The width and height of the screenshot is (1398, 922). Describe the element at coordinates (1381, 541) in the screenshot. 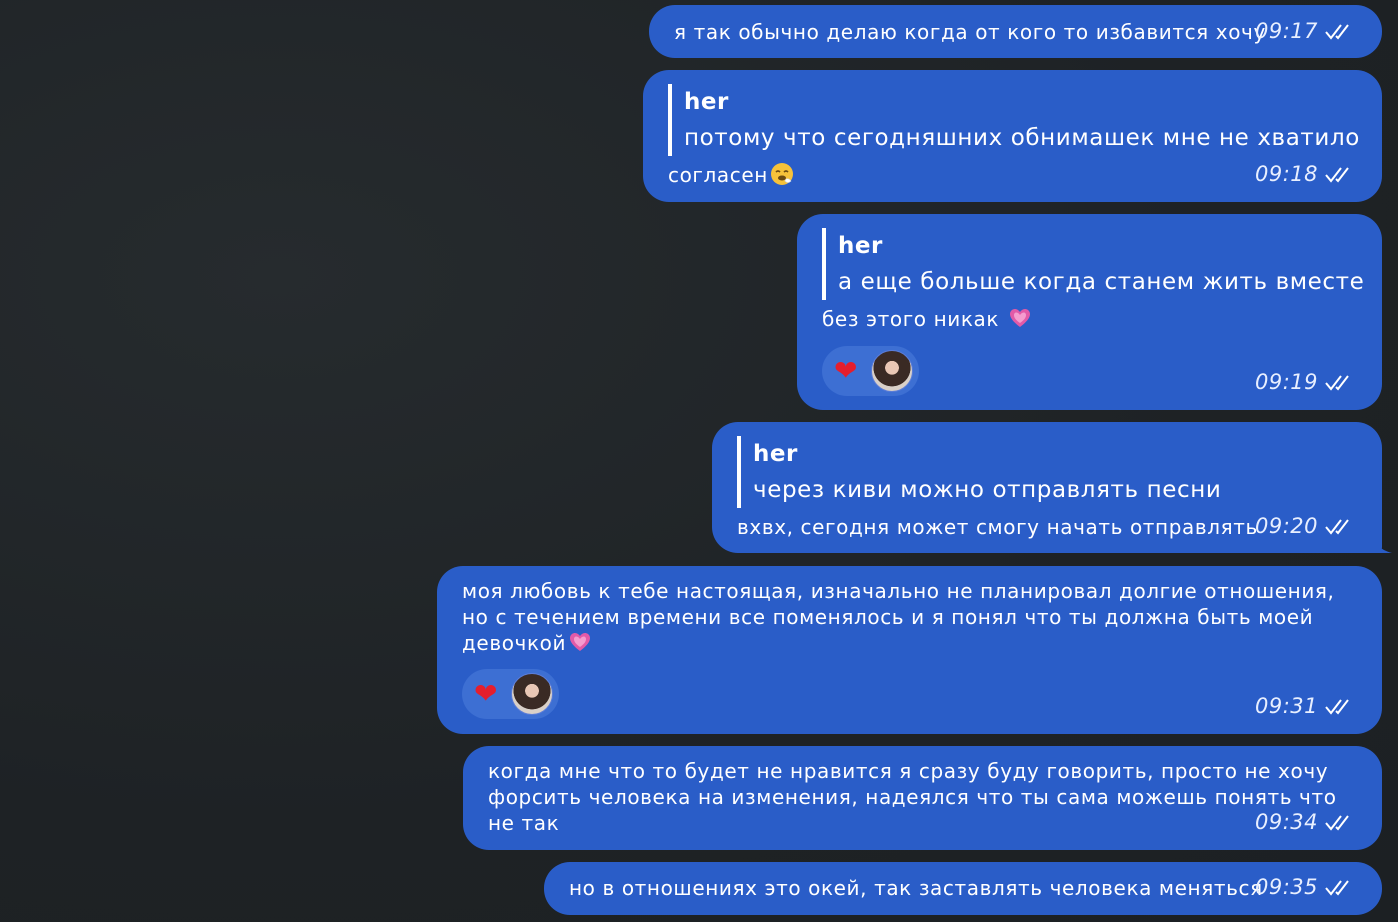

I see `bubble-tail` at that location.